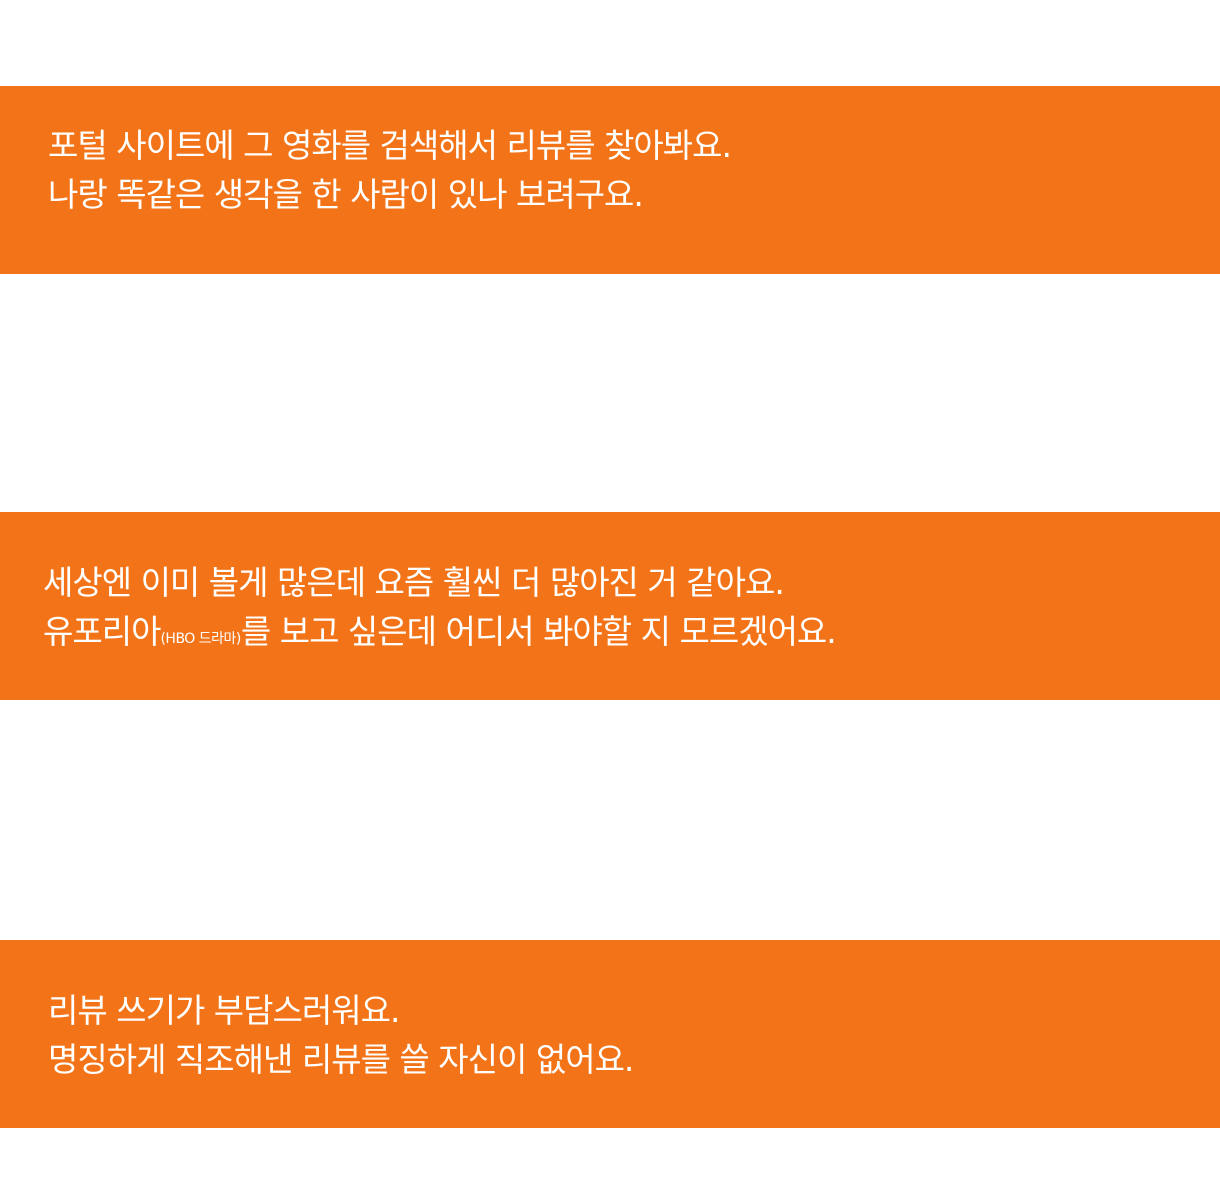 The width and height of the screenshot is (1220, 1178). I want to click on quote-line: 세상엔 이미 볼게 많은데 요즘 훨씬 더 많아진 거 같아요., so click(414, 582).